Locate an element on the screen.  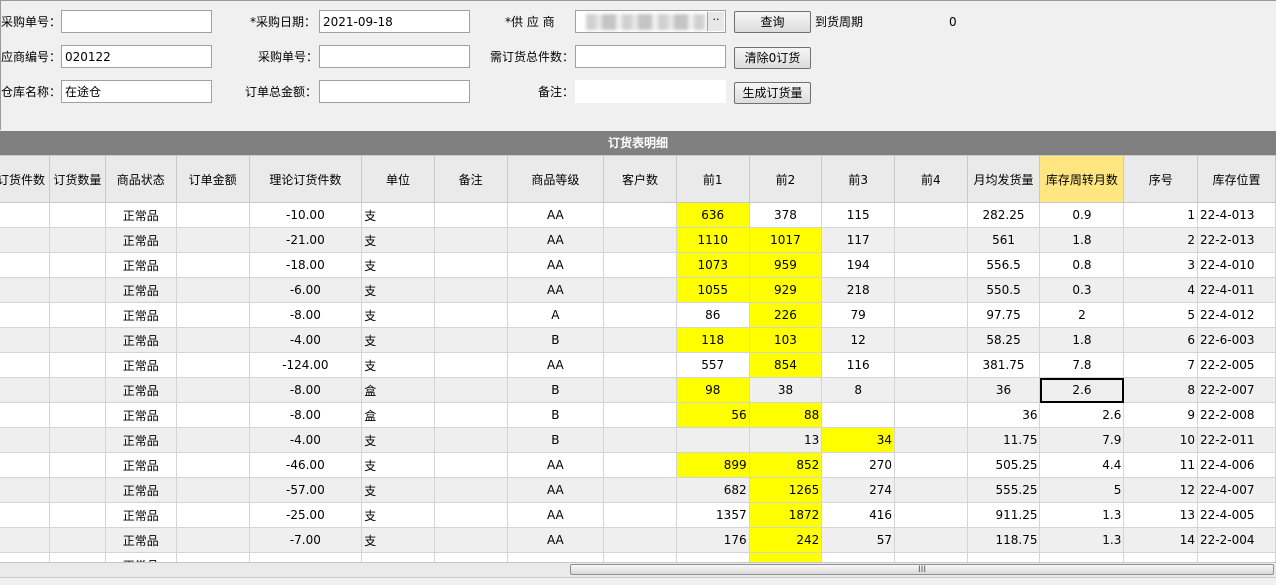
table-cell: 557 is located at coordinates (712, 365).